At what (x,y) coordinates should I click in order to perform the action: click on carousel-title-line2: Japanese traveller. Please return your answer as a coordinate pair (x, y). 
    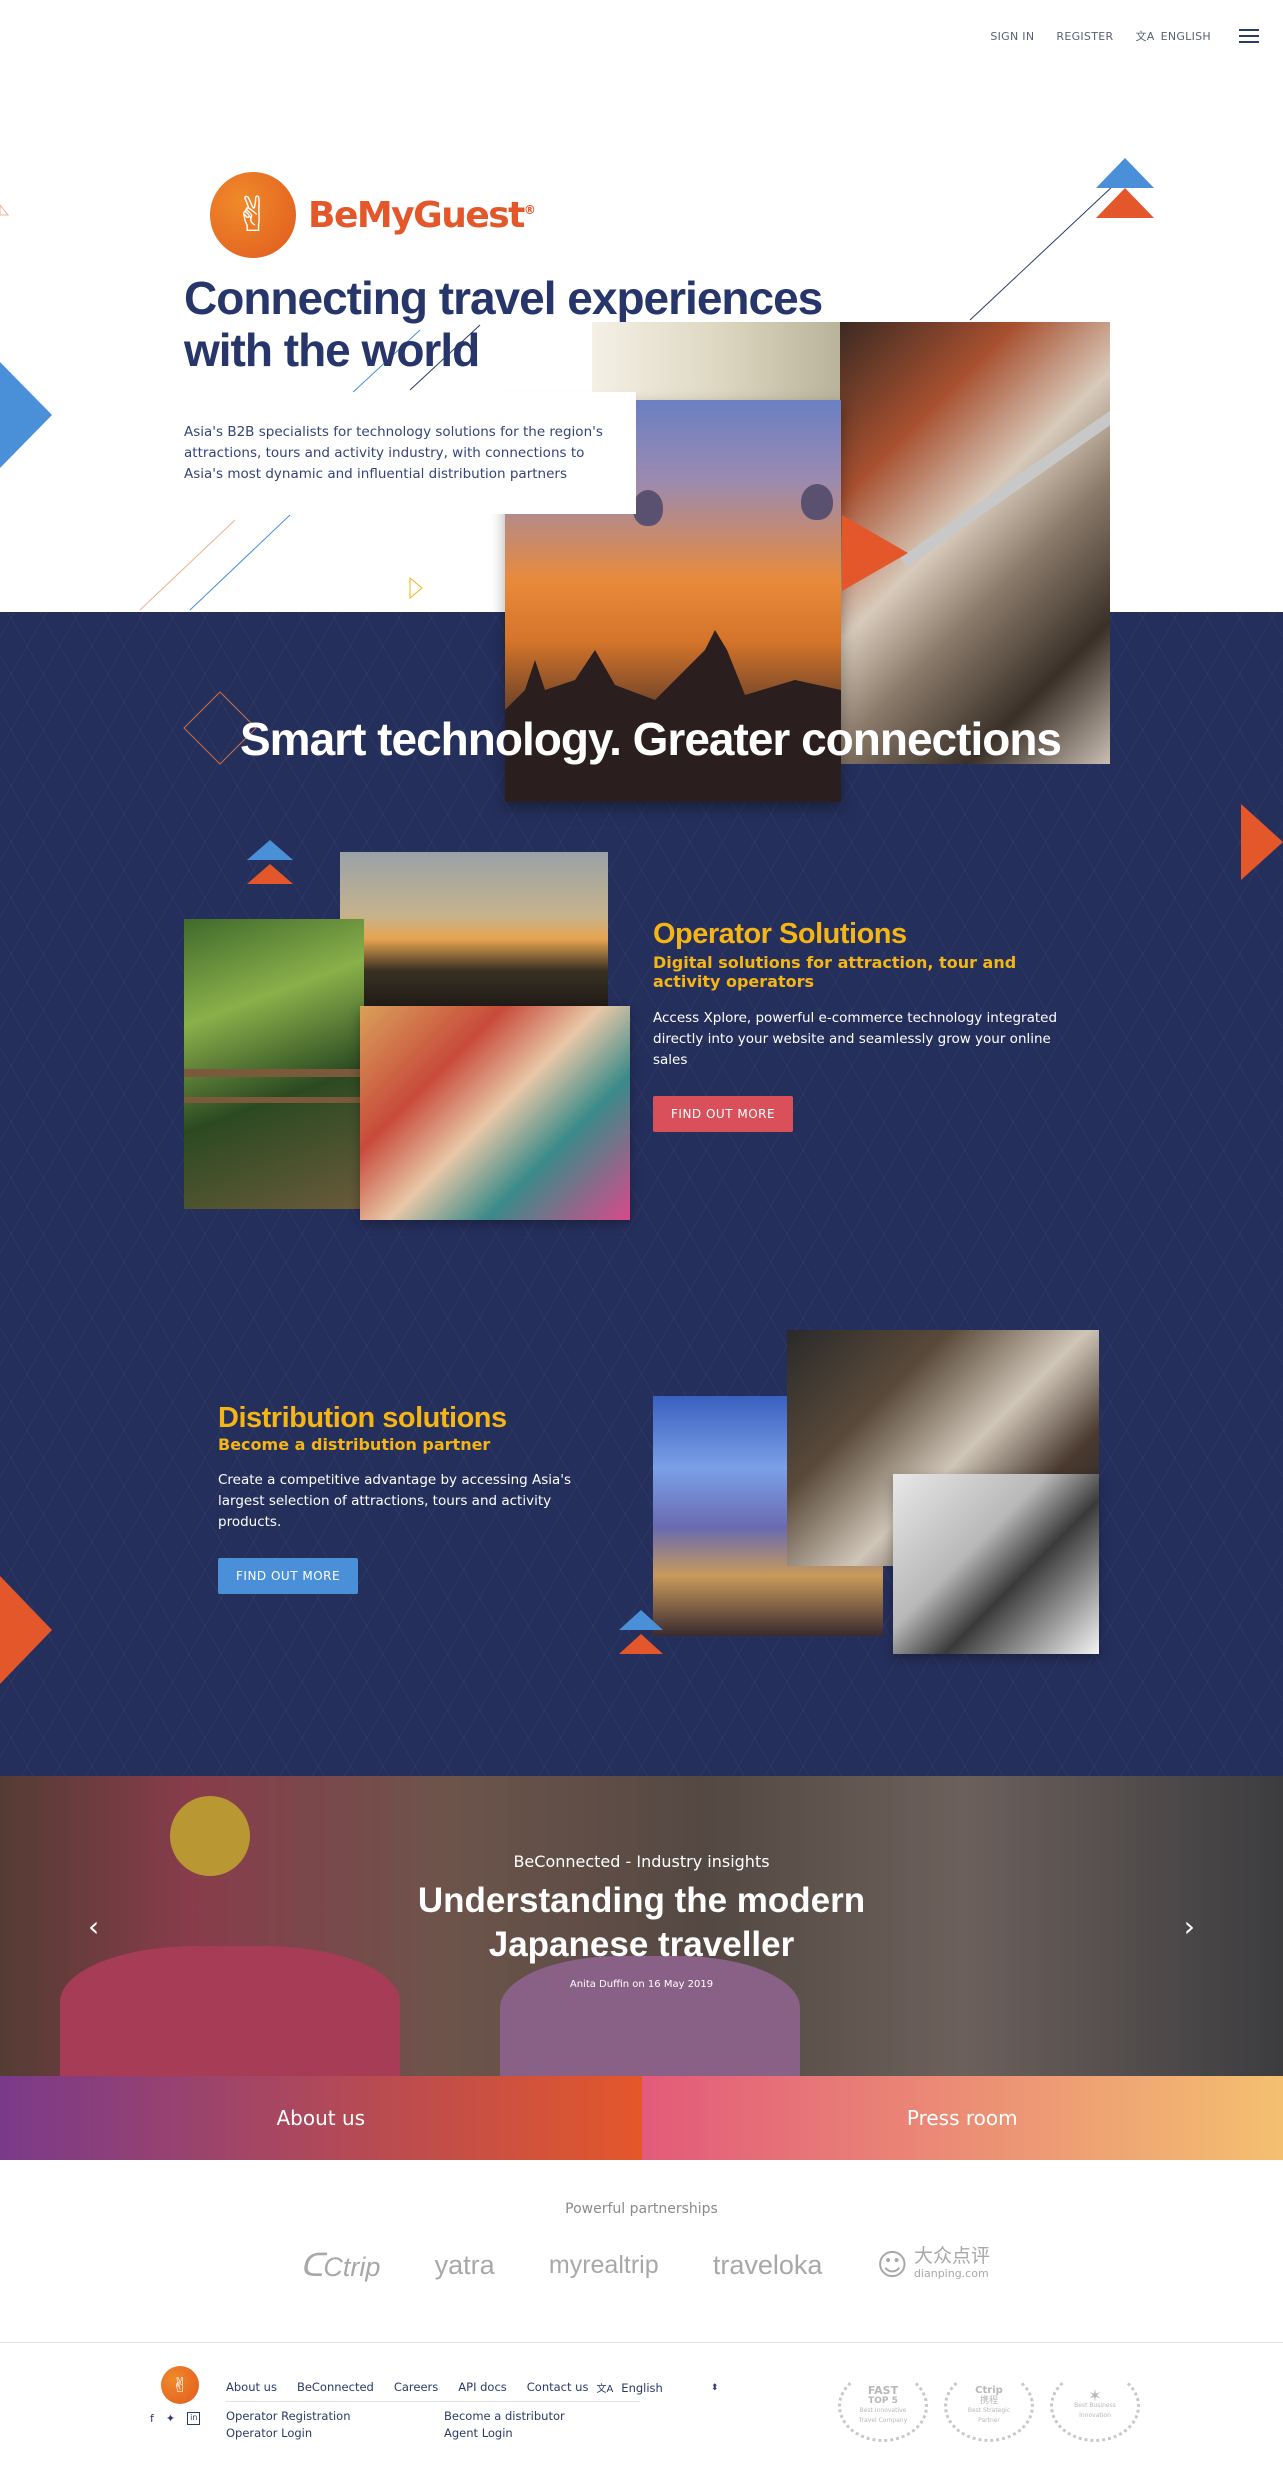
    Looking at the image, I should click on (641, 1944).